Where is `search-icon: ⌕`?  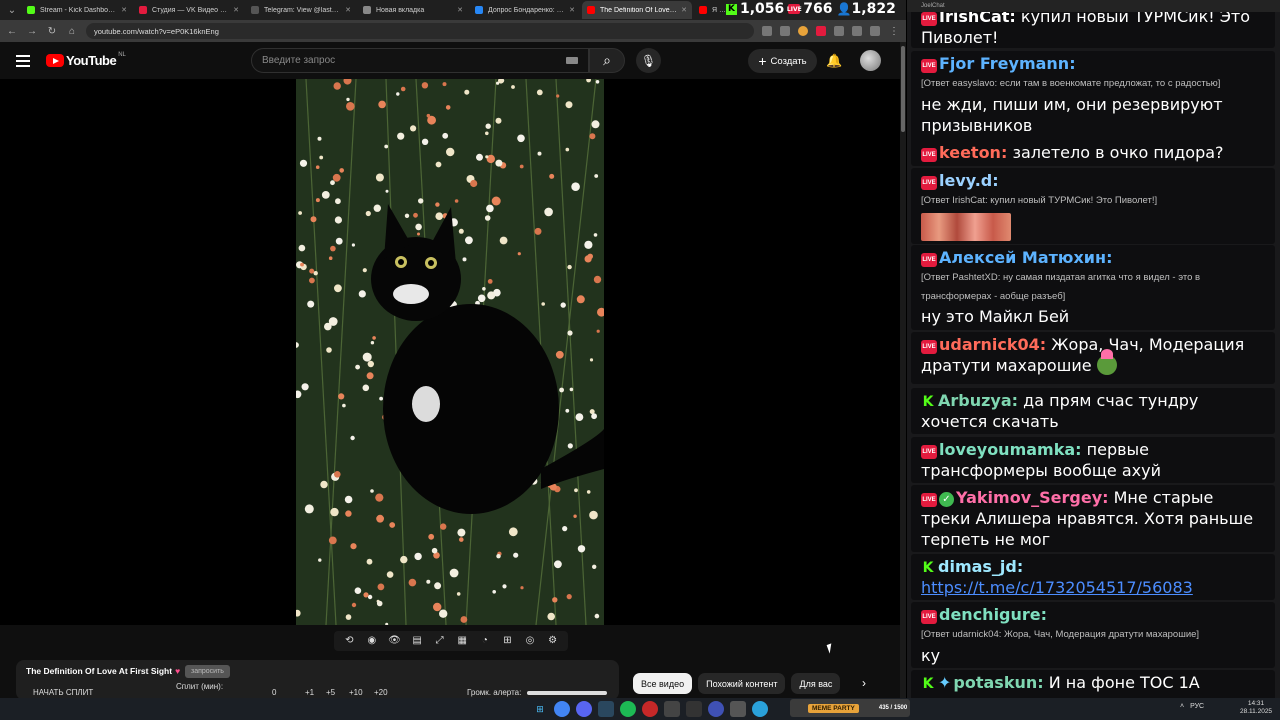 search-icon: ⌕ is located at coordinates (607, 60).